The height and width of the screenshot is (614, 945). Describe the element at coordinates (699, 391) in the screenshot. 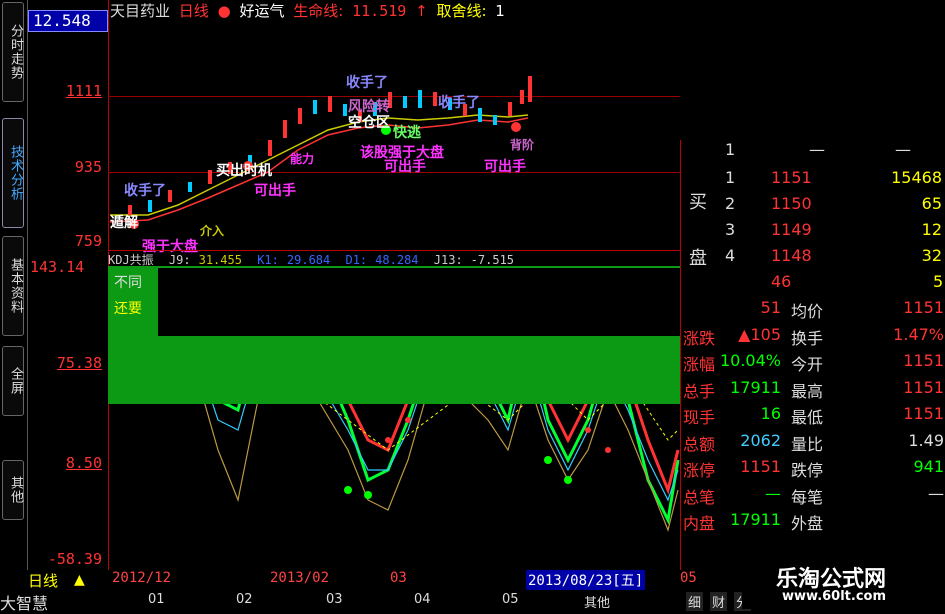

I see `quote-l1: 总手` at that location.